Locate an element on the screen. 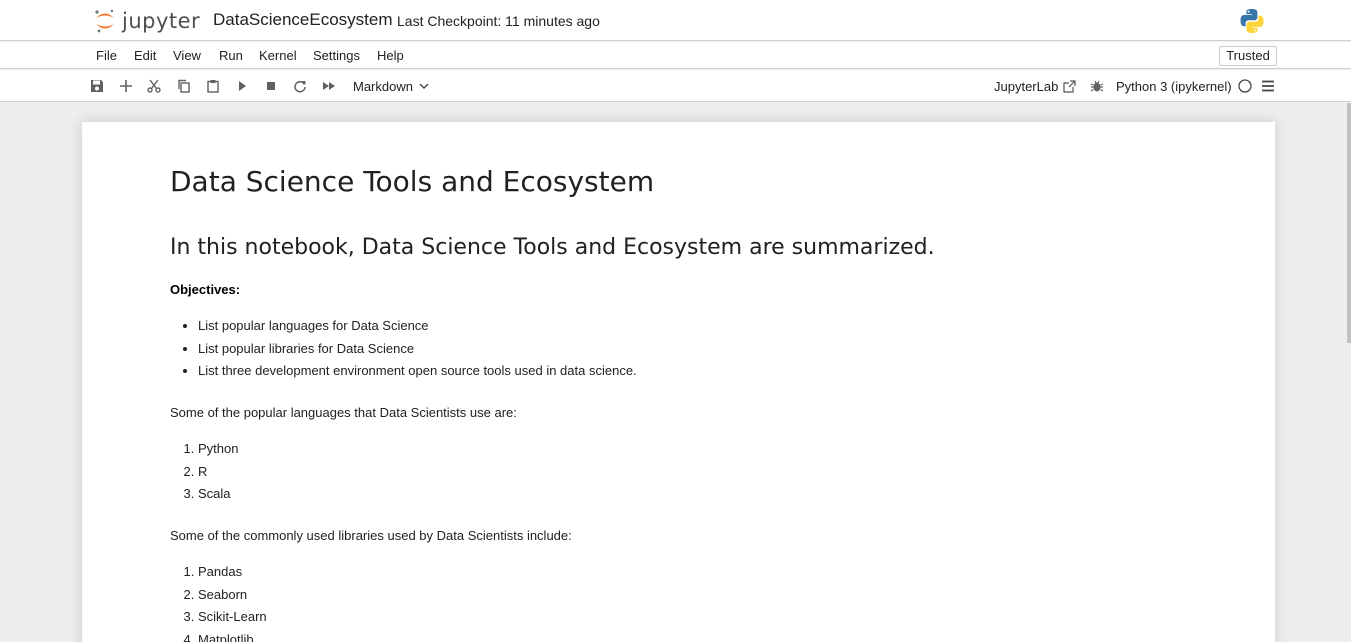 The height and width of the screenshot is (642, 1351). list-item: List popular languages for Data Science is located at coordinates (417, 329).